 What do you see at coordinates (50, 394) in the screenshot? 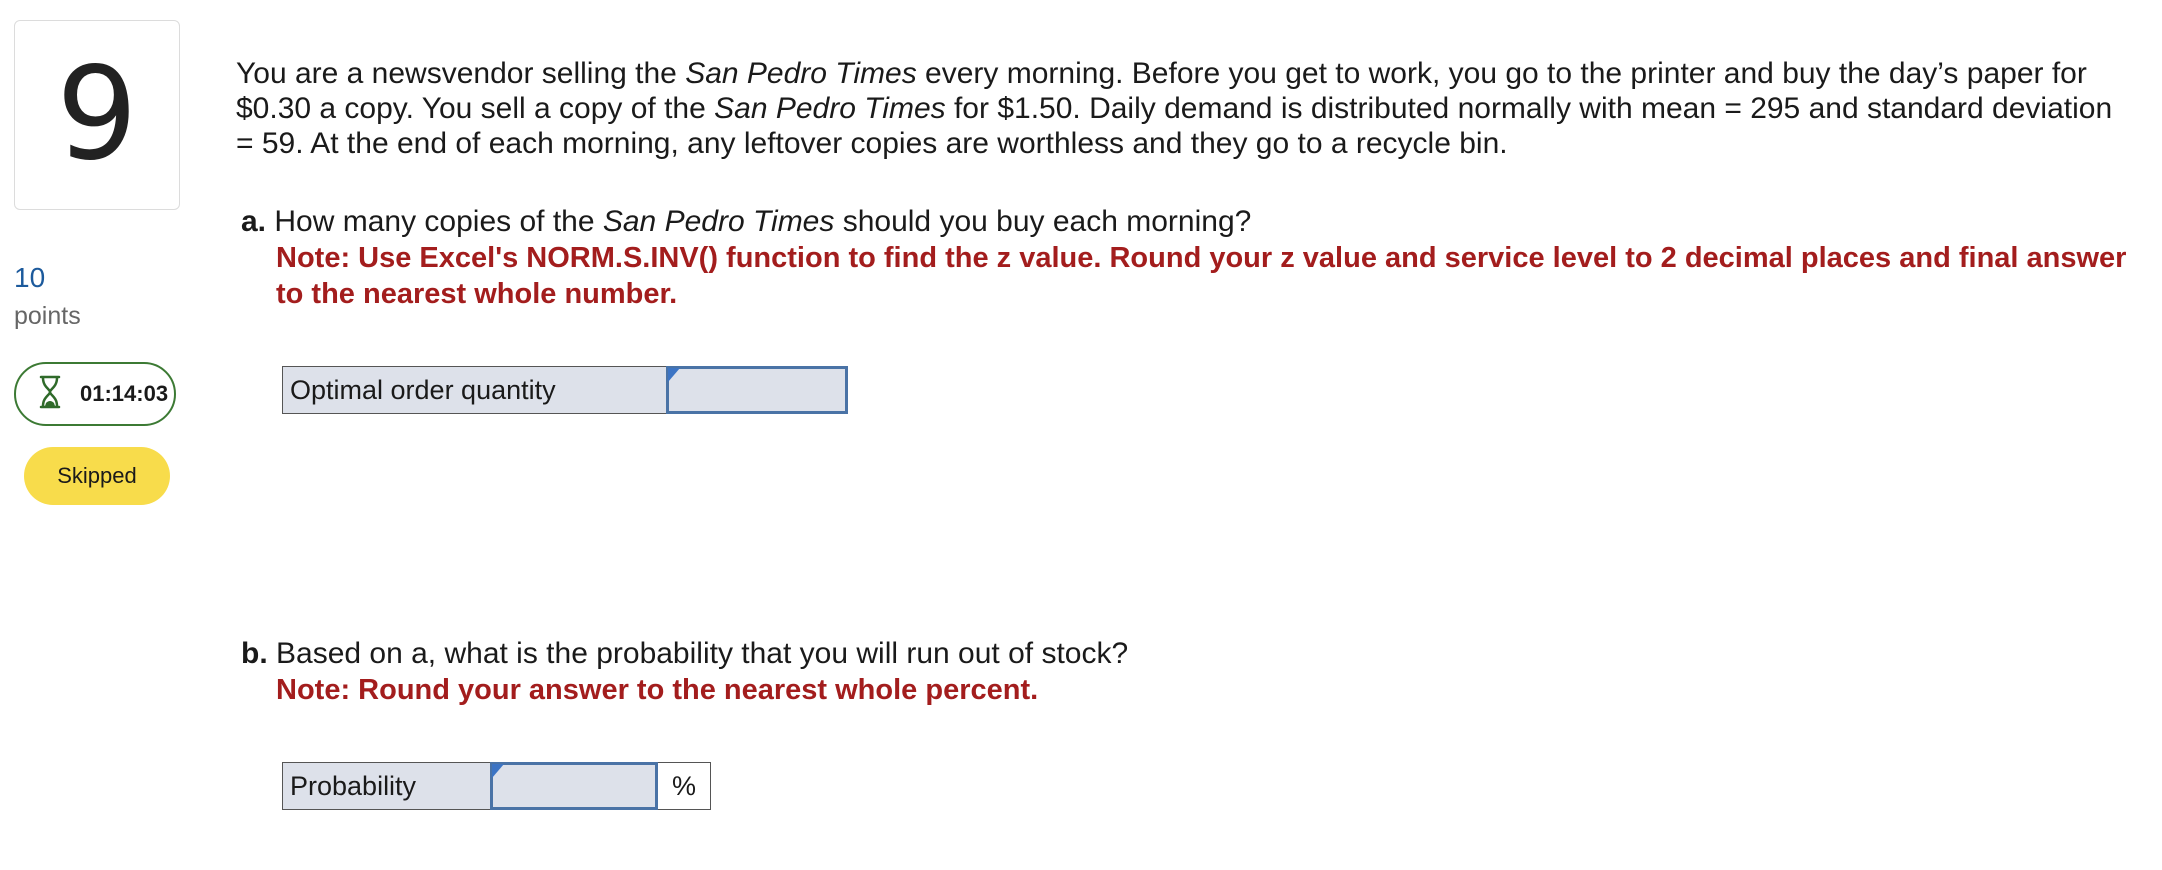
I see `hourglass-icon` at bounding box center [50, 394].